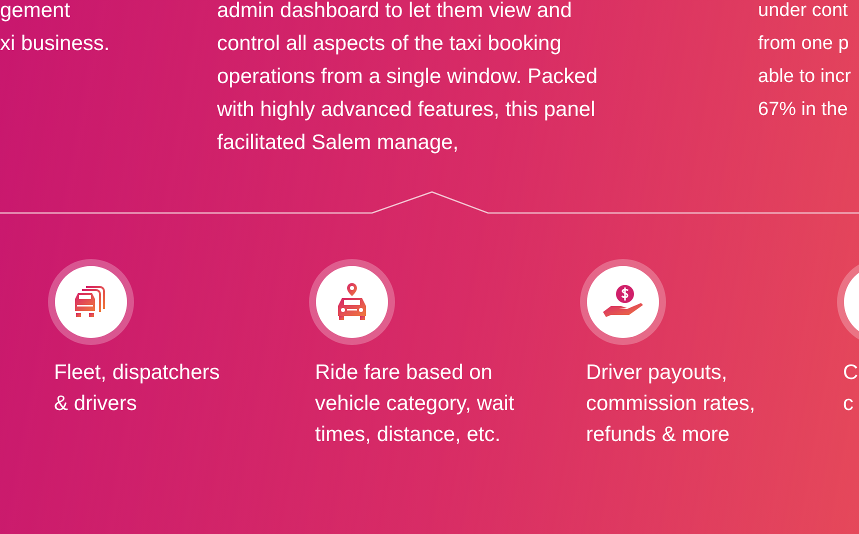 This screenshot has height=534, width=859. Describe the element at coordinates (408, 78) in the screenshot. I see `intro-paragraph: admin dashboard to let them view and control all aspects of the taxi booking operations from a single window. Packed with highly advanced features, this panel facilitated Salem manage,` at that location.